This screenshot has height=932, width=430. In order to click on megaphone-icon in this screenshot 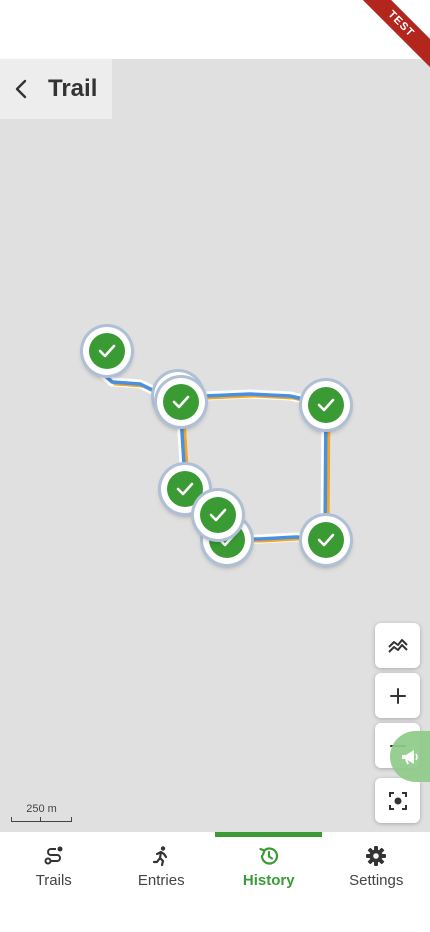, I will do `click(410, 756)`.